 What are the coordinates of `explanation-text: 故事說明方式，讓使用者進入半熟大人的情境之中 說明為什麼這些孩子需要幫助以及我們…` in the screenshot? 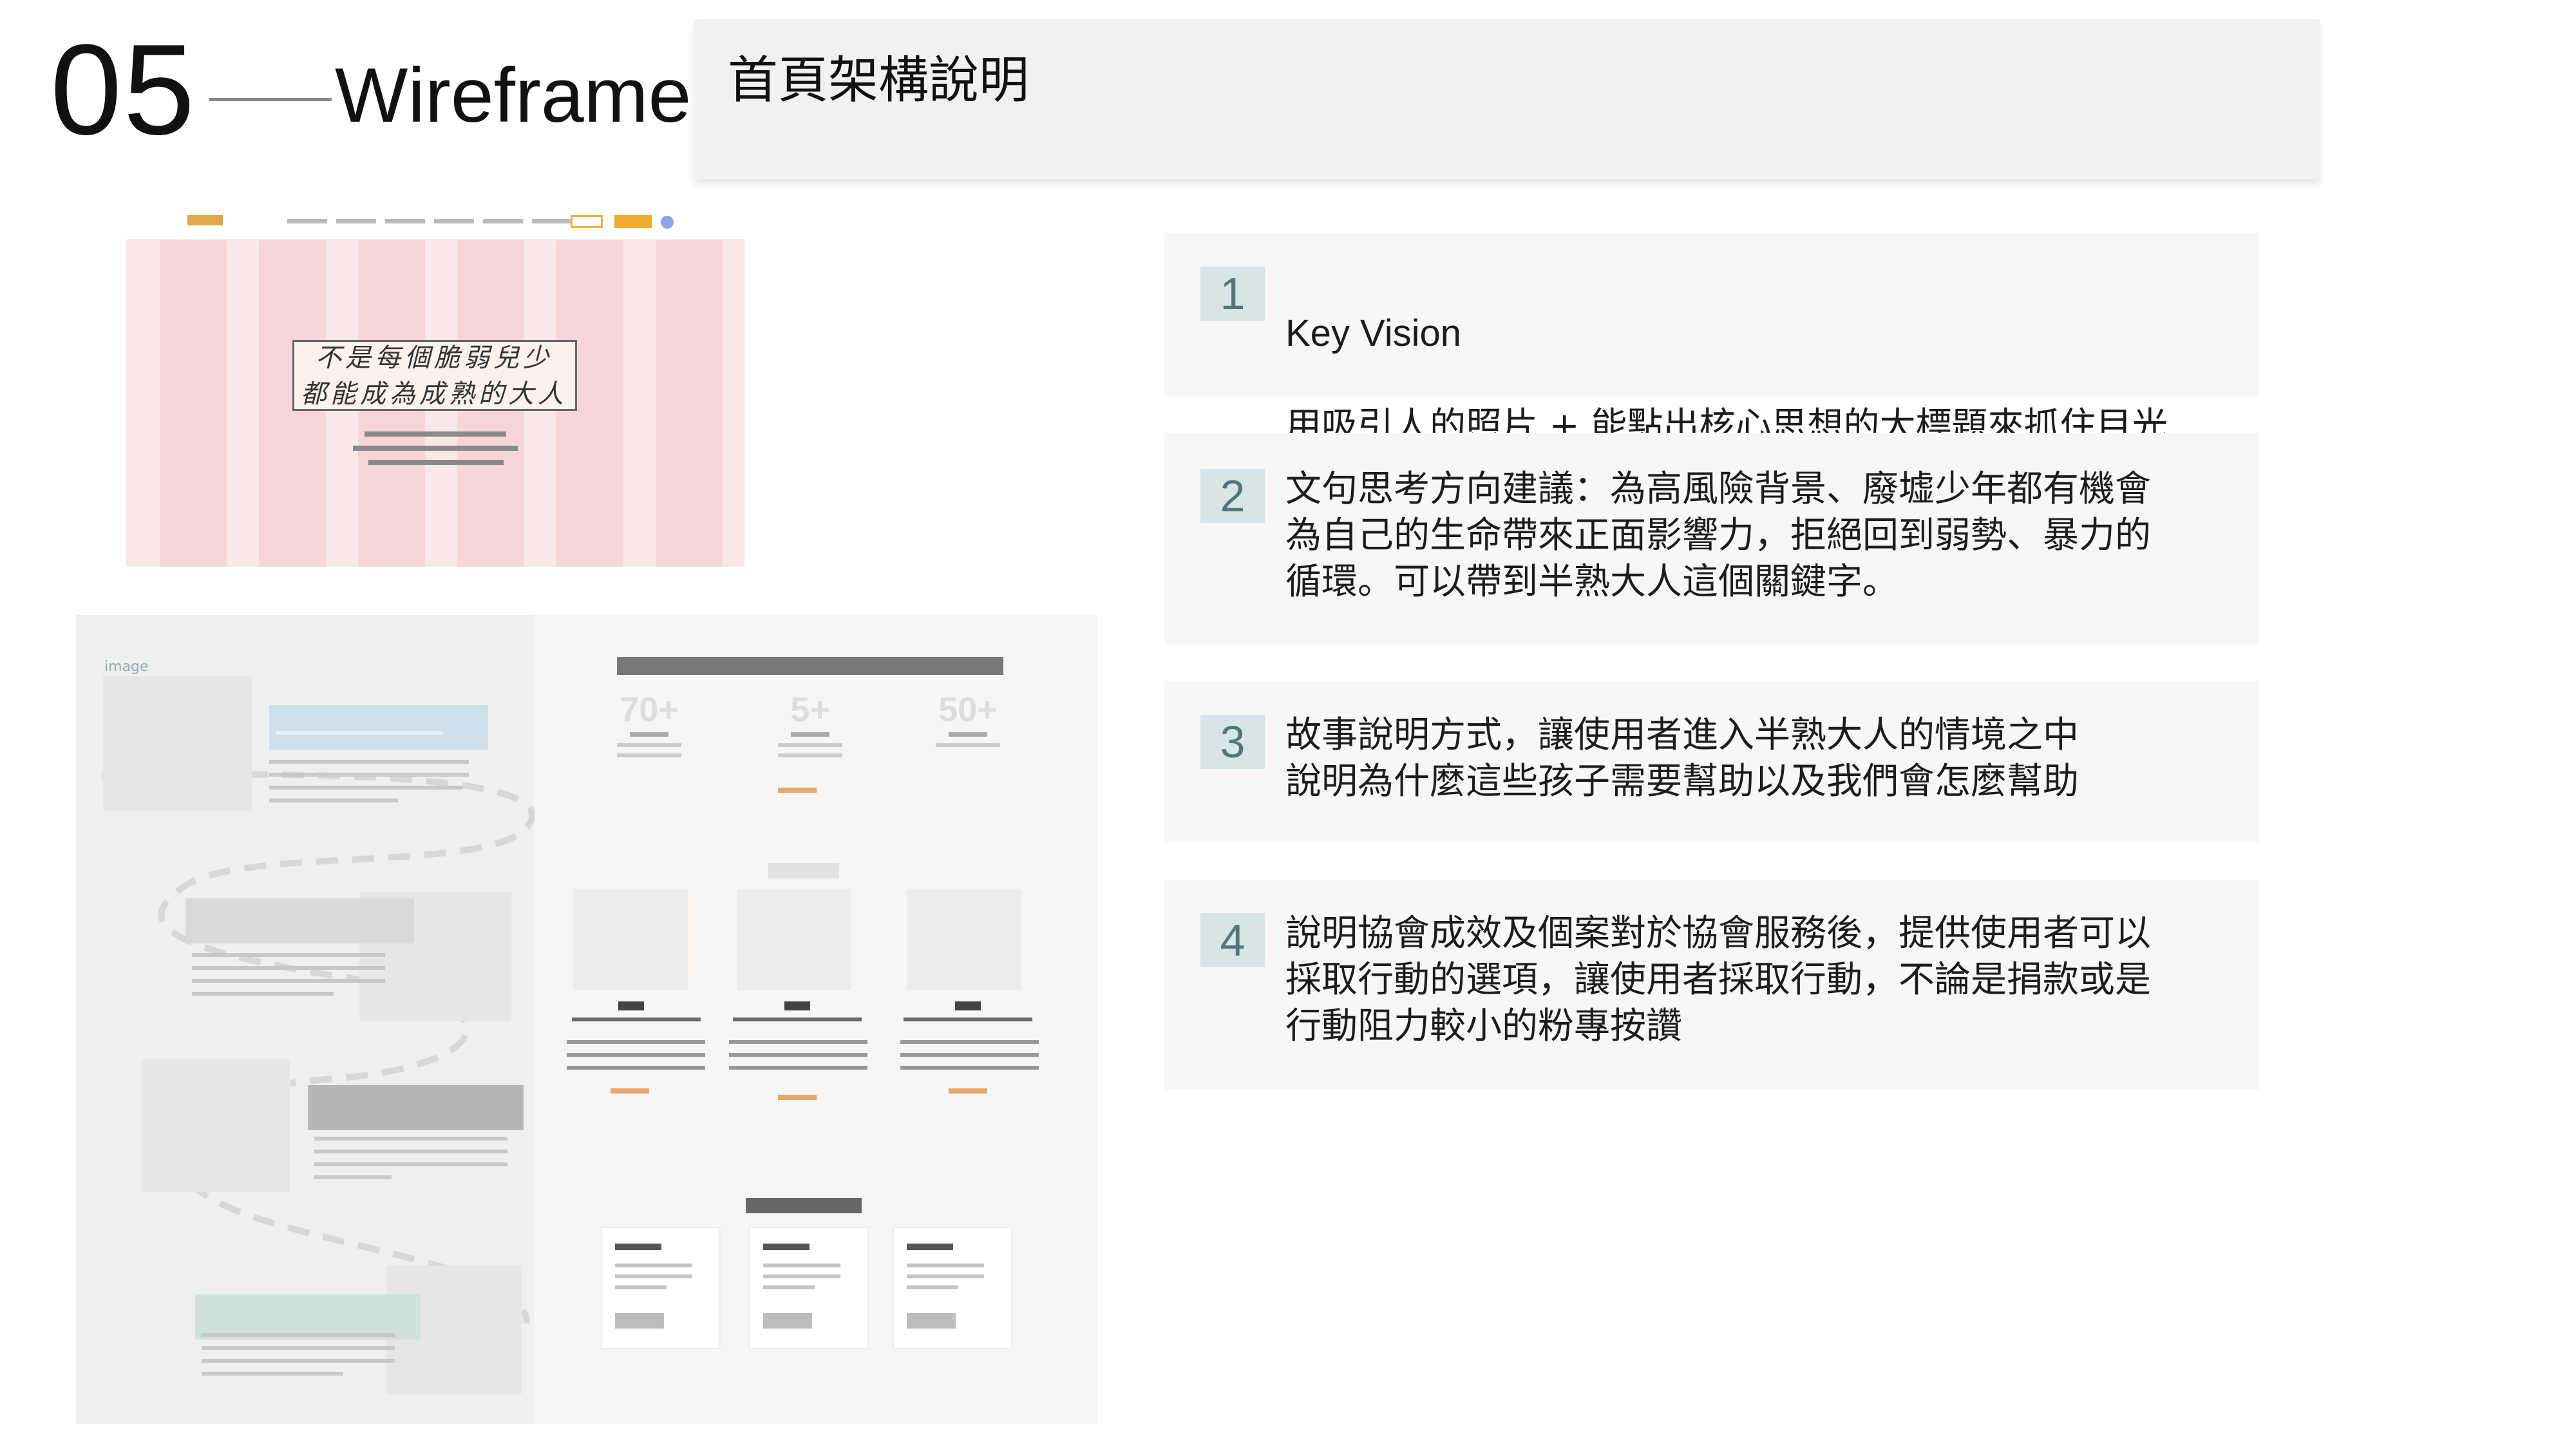 It's located at (1682, 758).